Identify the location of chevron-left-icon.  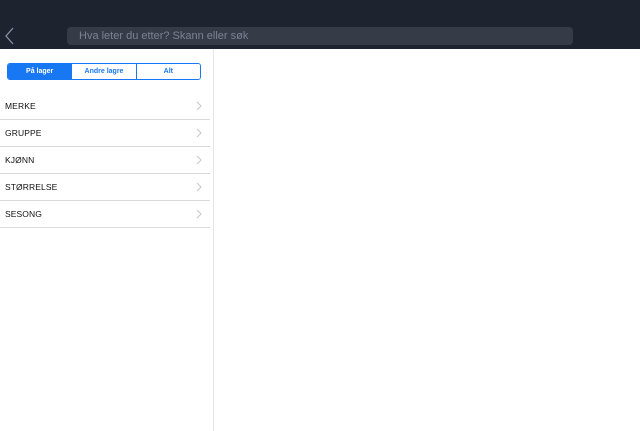
(9, 36).